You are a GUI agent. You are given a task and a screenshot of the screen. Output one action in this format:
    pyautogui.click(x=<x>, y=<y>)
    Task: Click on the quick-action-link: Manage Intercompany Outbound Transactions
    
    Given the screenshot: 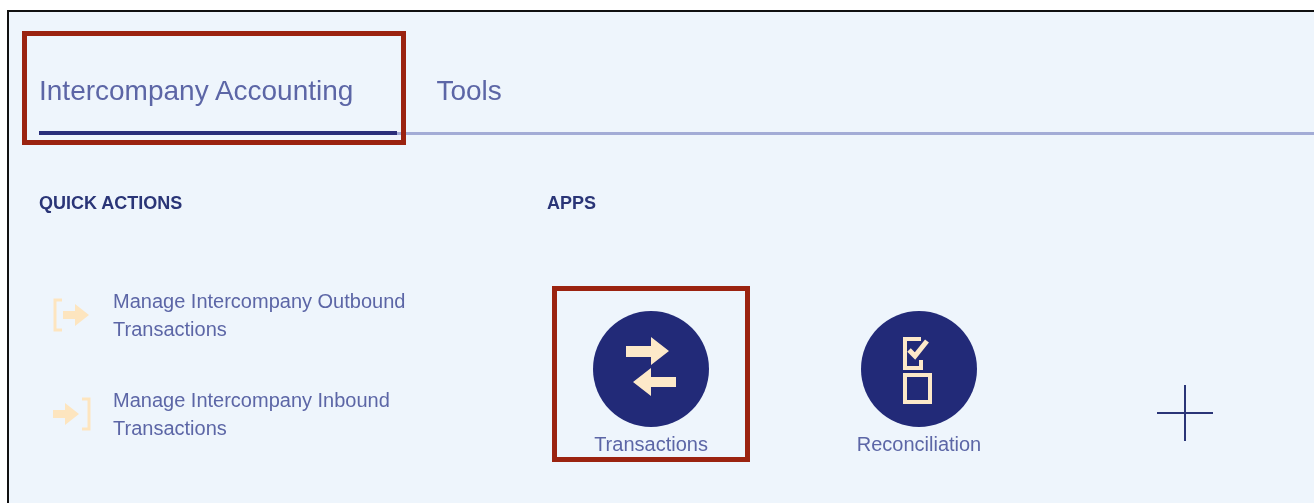 What is the action you would take?
    pyautogui.click(x=283, y=315)
    